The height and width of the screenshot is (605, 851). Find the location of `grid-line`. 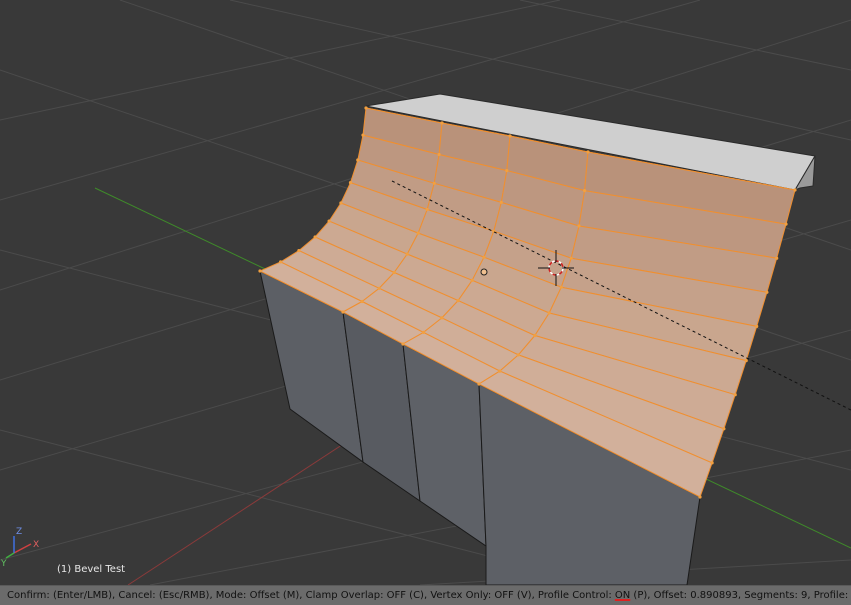

grid-line is located at coordinates (685, 35).